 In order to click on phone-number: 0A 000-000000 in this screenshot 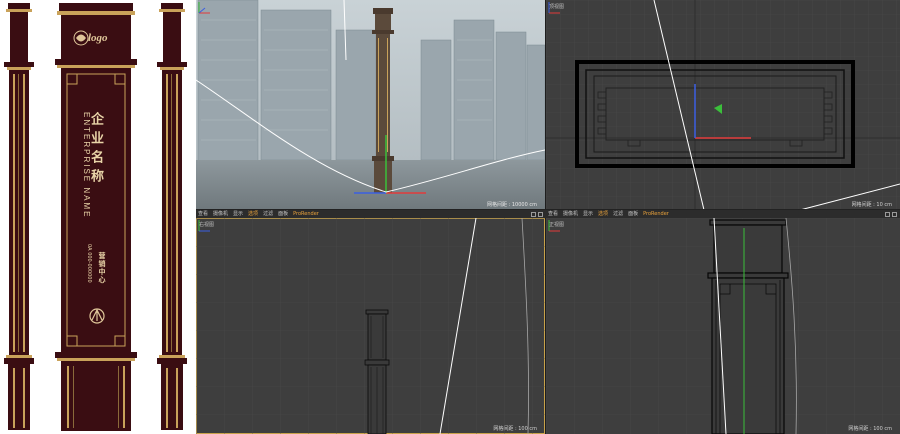, I will do `click(89, 263)`.